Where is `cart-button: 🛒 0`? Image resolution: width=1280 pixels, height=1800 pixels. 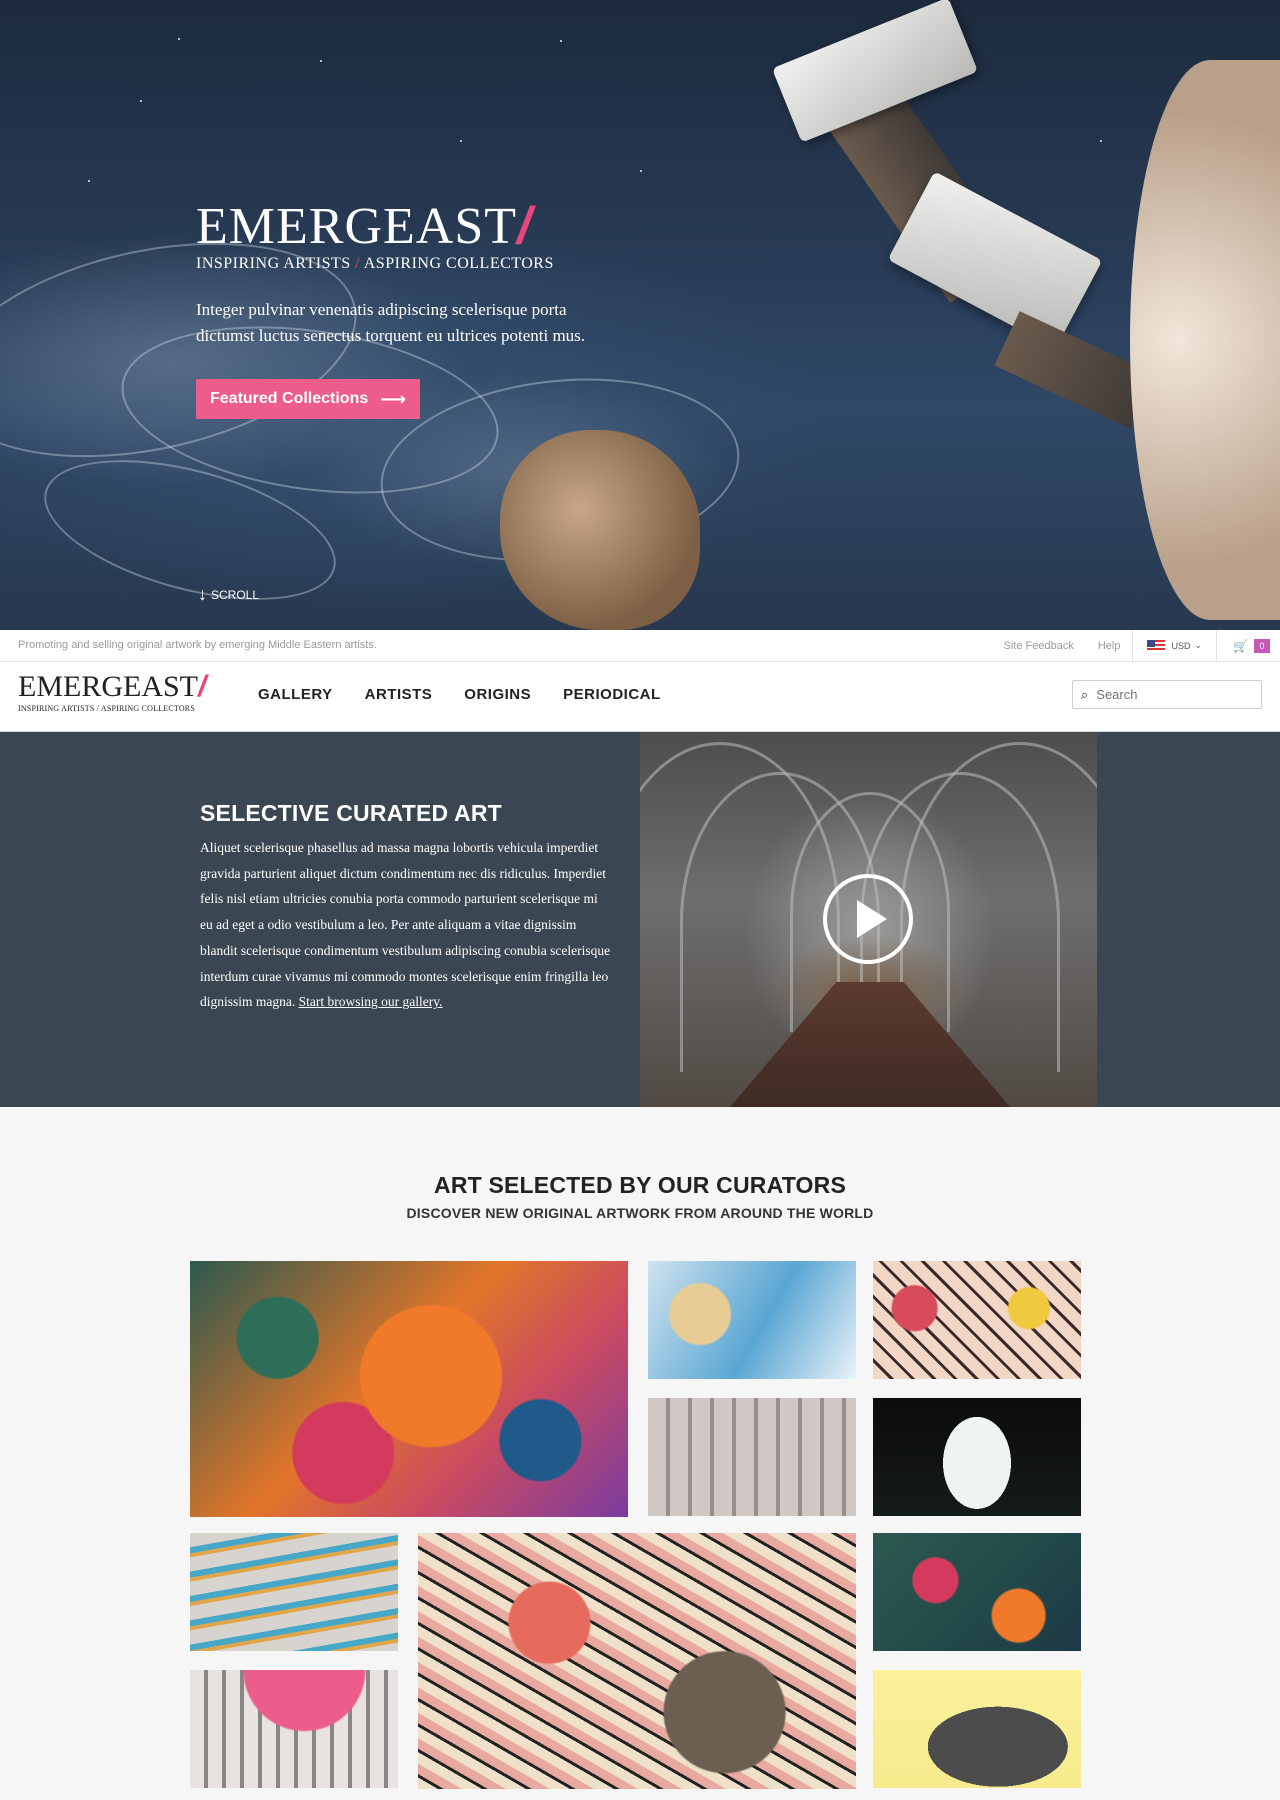
cart-button: 🛒 0 is located at coordinates (1248, 645).